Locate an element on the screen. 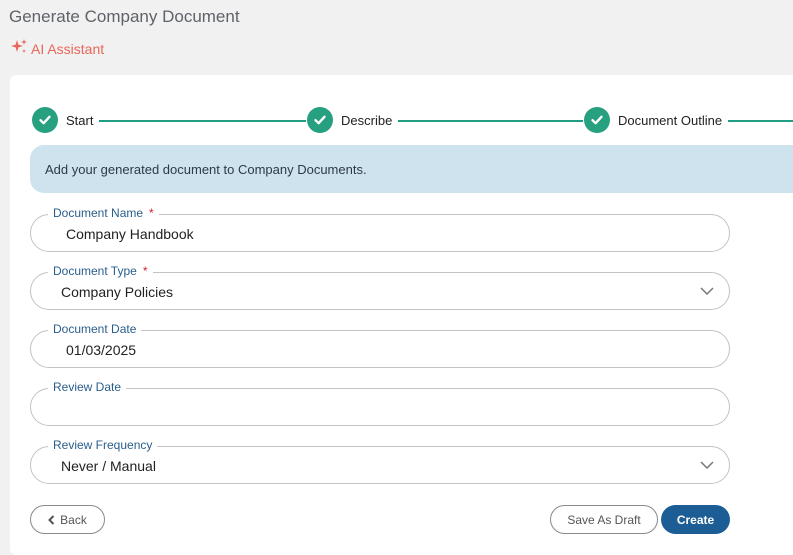 The image size is (793, 555). document-type-label: Document Type * is located at coordinates (100, 271).